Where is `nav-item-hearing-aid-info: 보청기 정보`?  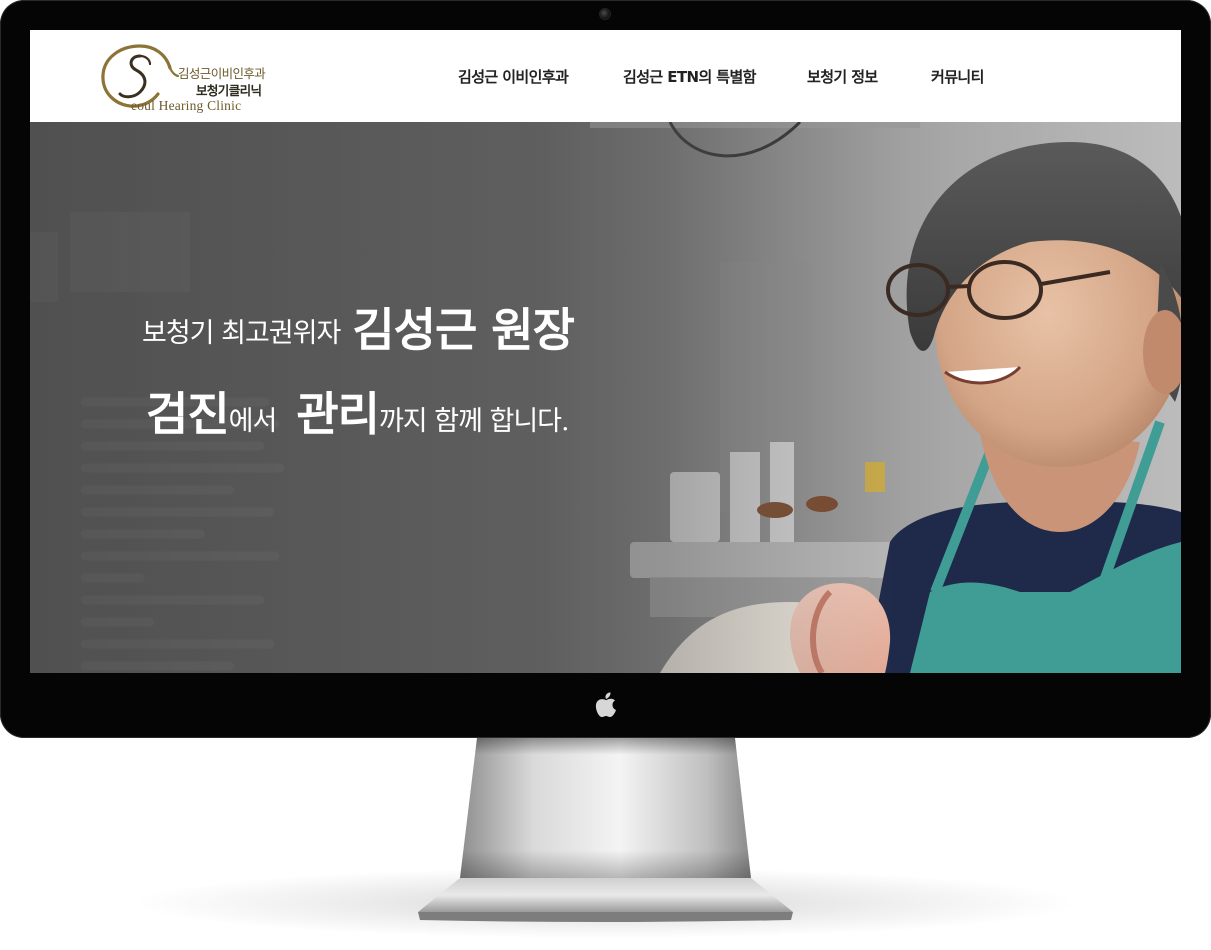
nav-item-hearing-aid-info: 보청기 정보 is located at coordinates (842, 76).